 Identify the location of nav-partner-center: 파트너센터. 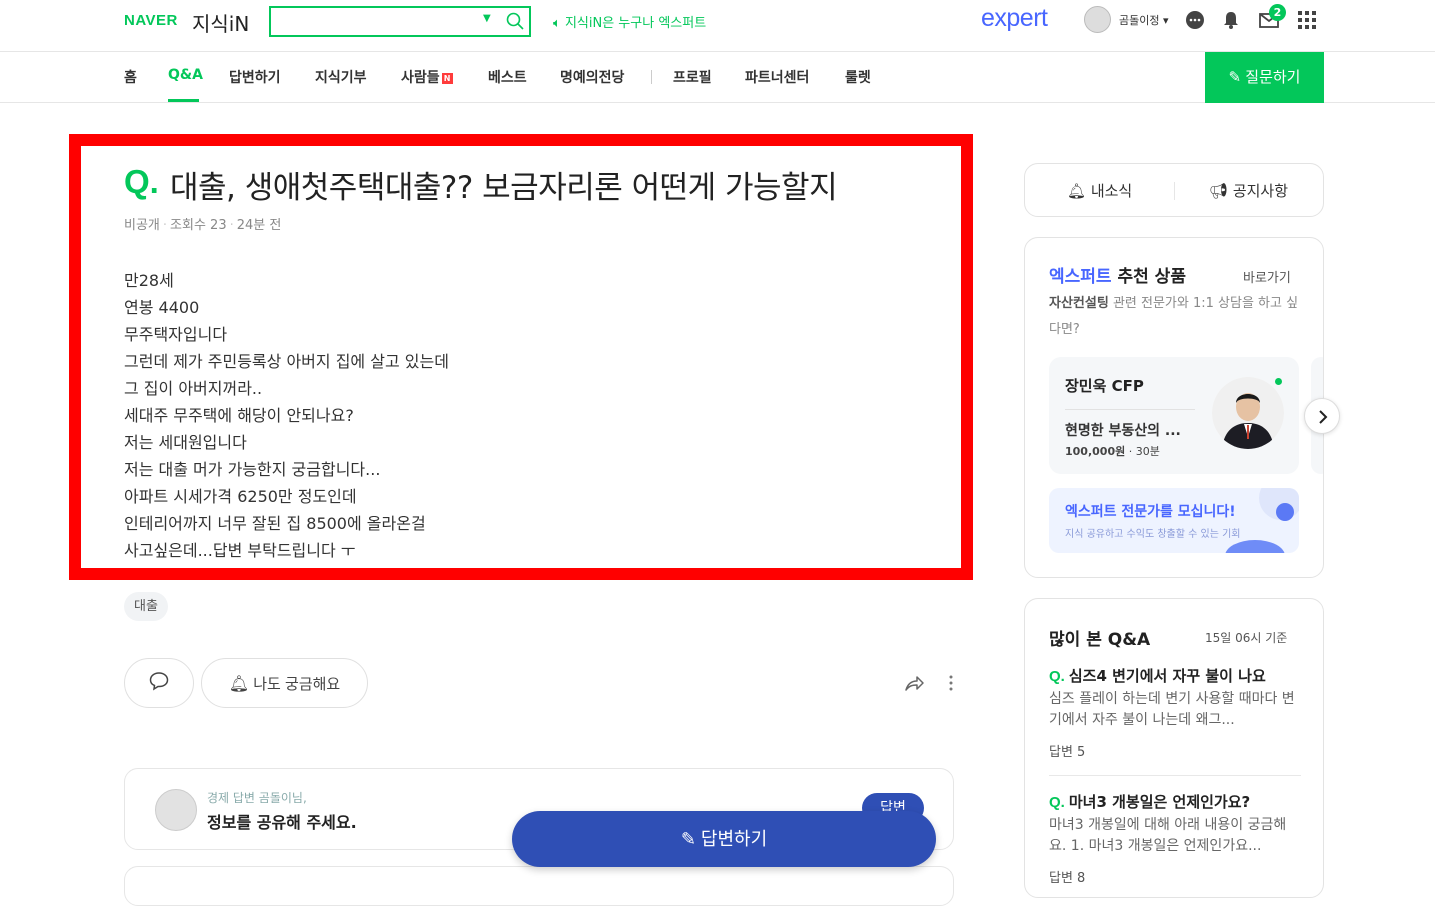
(777, 77).